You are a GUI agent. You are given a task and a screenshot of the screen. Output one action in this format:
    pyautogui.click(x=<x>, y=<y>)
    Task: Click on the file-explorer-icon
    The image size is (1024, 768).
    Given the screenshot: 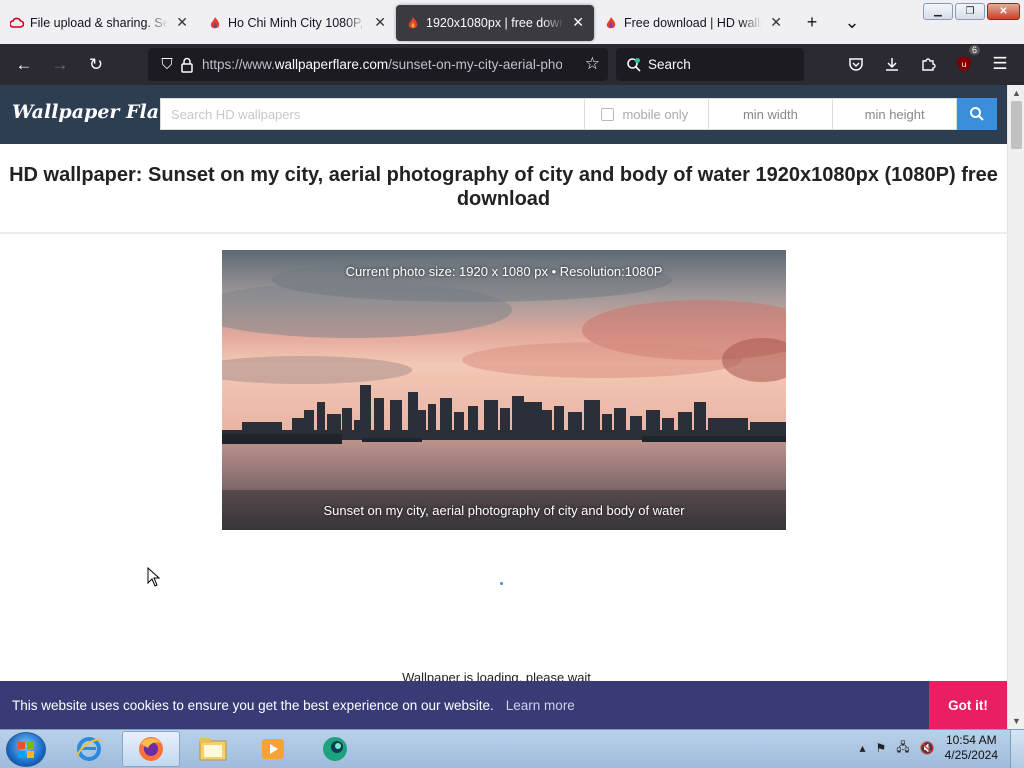 What is the action you would take?
    pyautogui.click(x=213, y=749)
    